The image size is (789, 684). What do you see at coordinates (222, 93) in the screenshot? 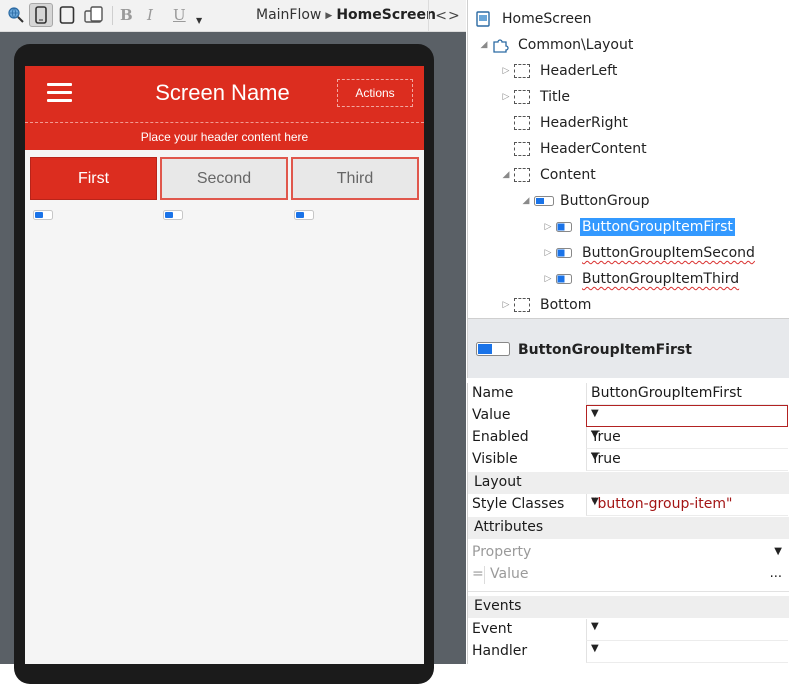
I see `screen-title: Screen Name` at bounding box center [222, 93].